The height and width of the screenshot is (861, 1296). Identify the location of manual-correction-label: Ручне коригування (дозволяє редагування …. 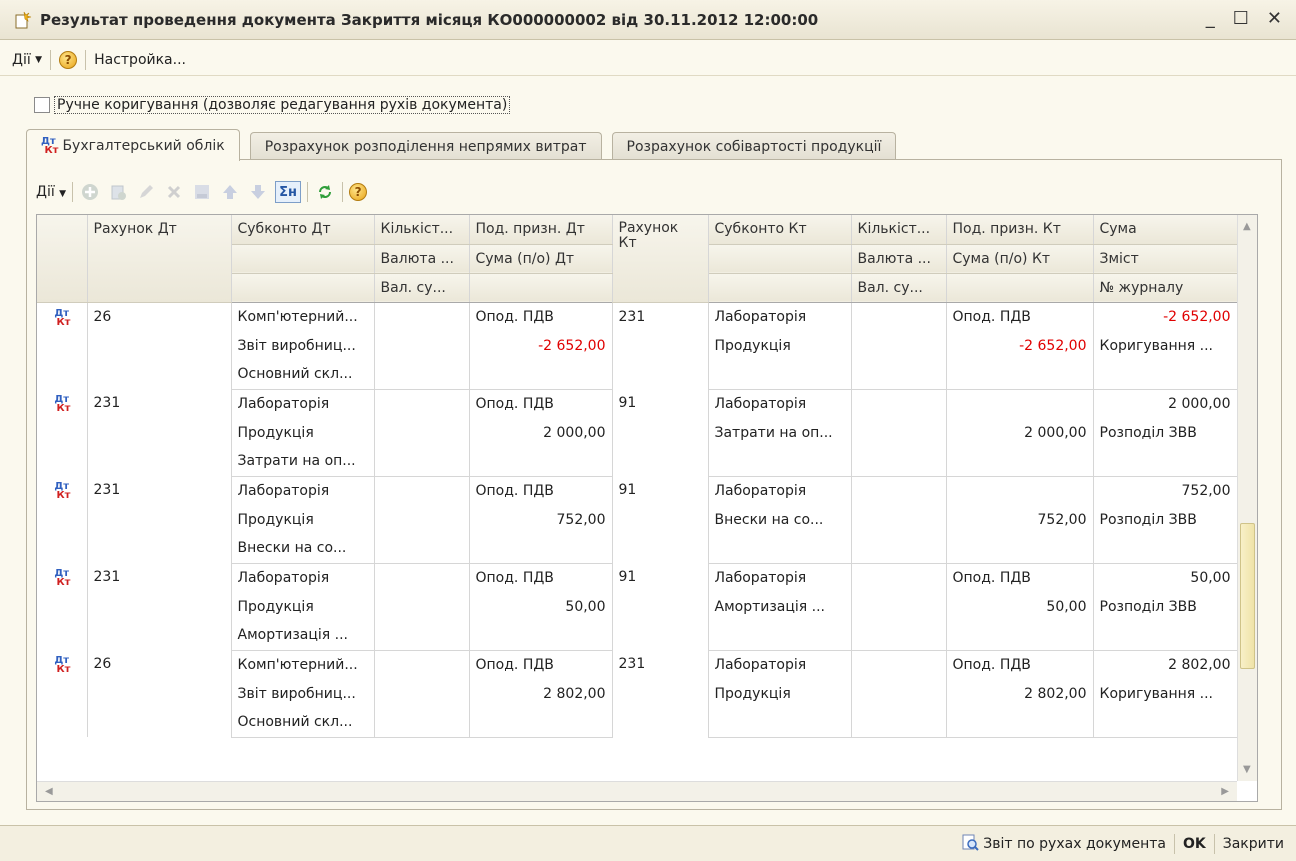
(282, 105).